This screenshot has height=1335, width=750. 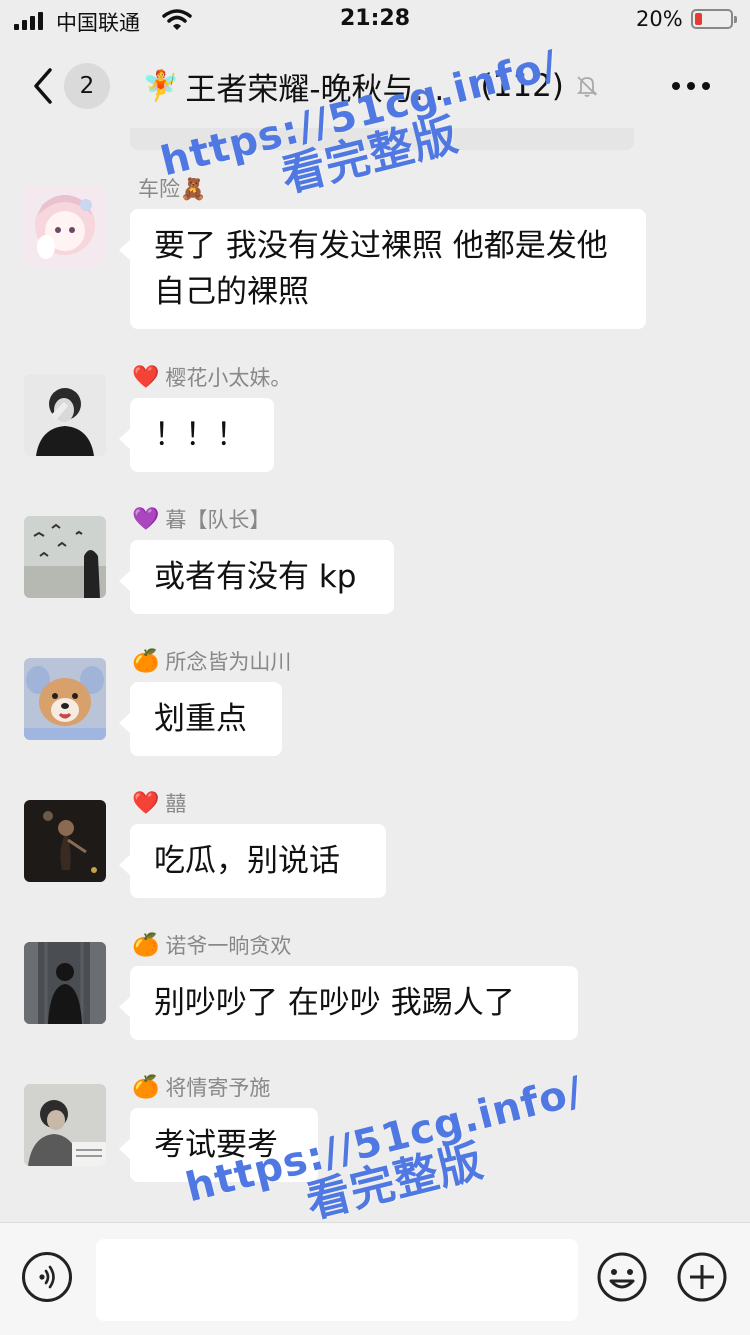 I want to click on sender-name: ❤️ 囍, so click(x=159, y=803).